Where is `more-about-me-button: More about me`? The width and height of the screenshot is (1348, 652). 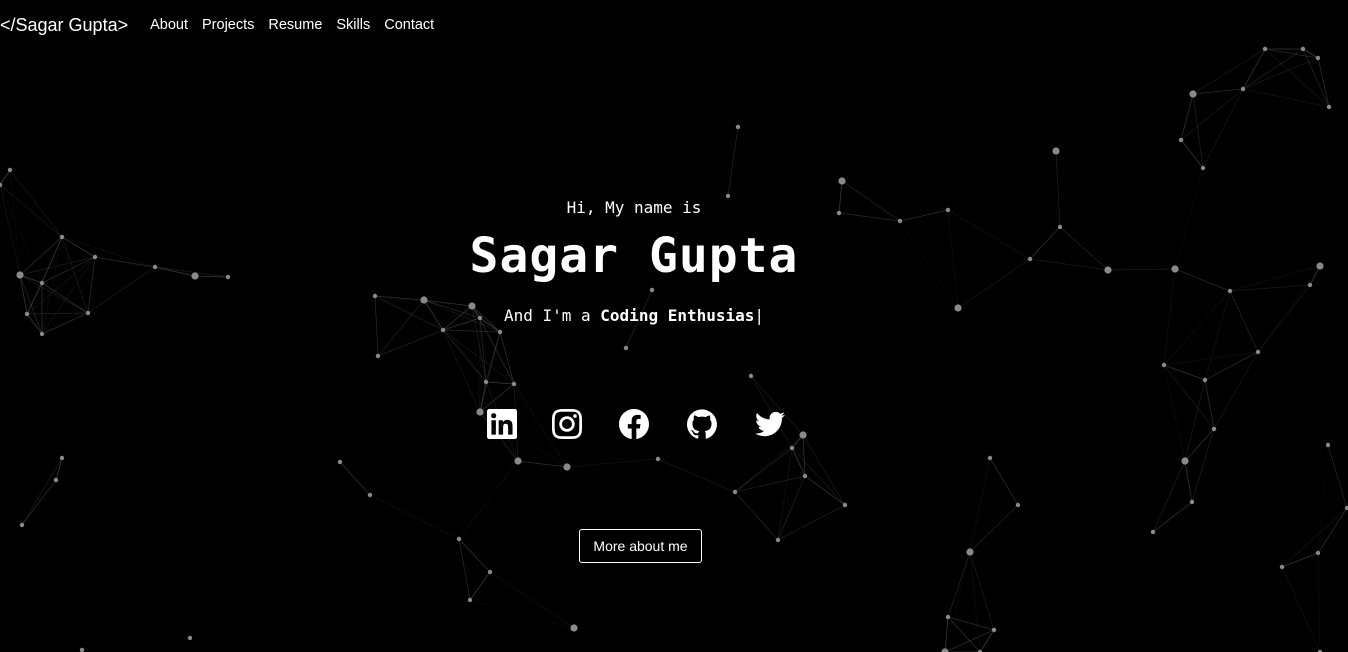 more-about-me-button: More about me is located at coordinates (640, 546).